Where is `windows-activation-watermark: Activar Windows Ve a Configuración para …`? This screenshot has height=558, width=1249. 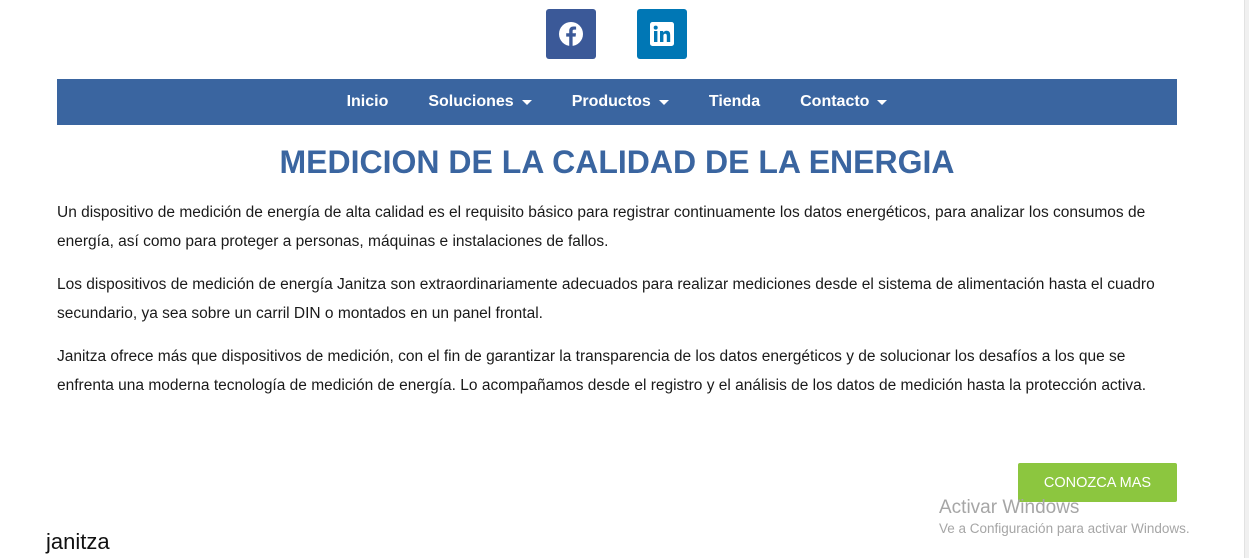 windows-activation-watermark: Activar Windows Ve a Configuración para … is located at coordinates (1064, 518).